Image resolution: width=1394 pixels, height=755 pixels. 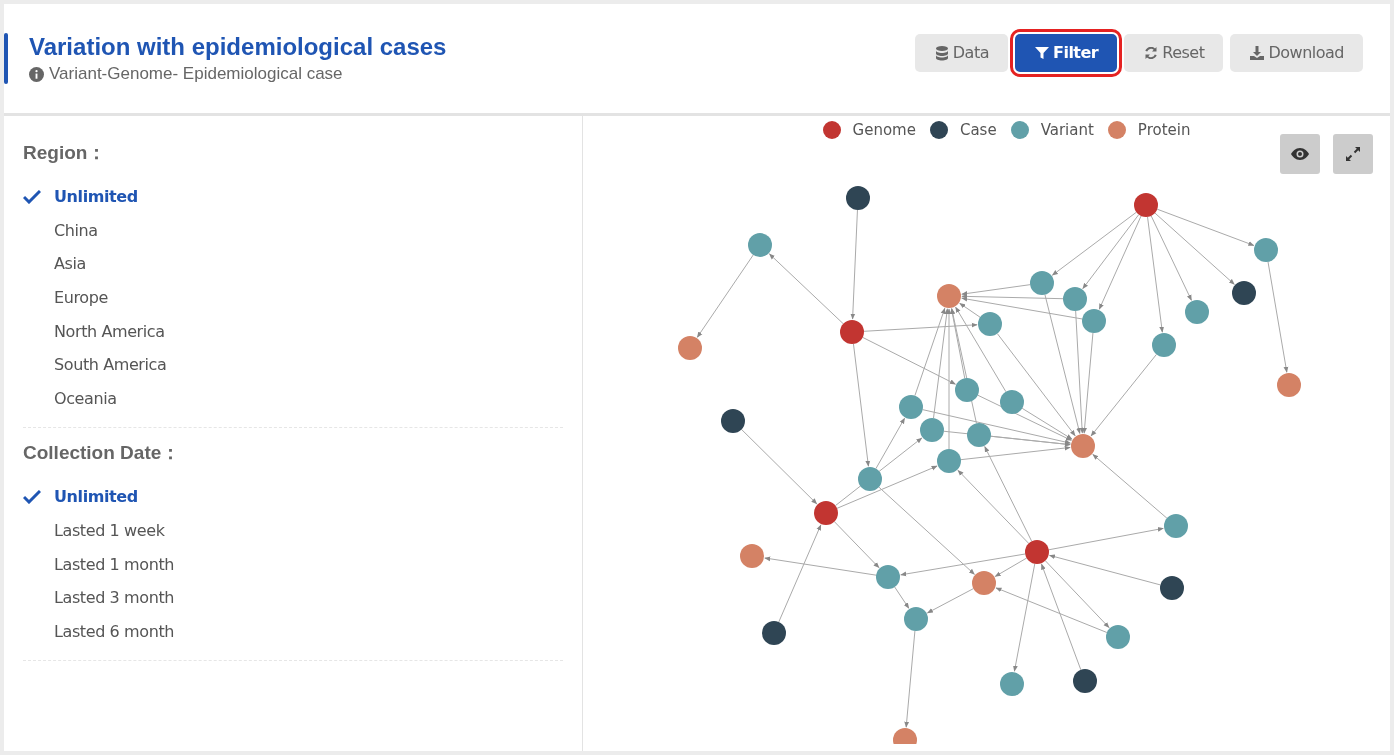 What do you see at coordinates (65, 297) in the screenshot?
I see `filter-option: Europe` at bounding box center [65, 297].